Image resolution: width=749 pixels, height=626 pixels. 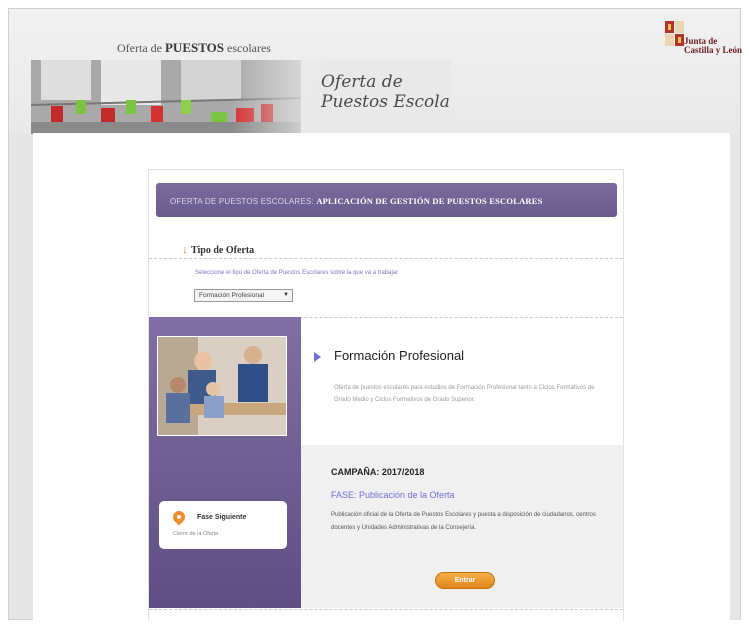 I want to click on offer-sidebar: Fase Siguiente Cierre de la Oferta, so click(x=225, y=462).